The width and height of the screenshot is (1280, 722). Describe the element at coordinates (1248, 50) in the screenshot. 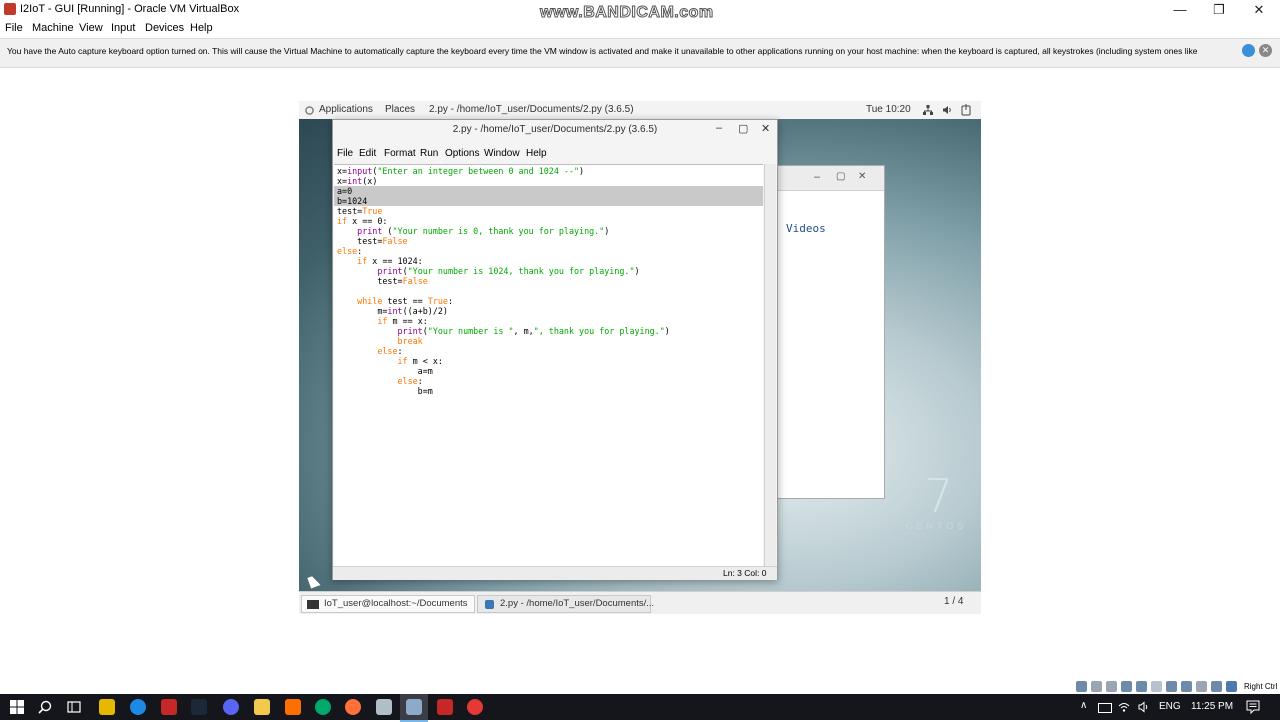

I see `info-icon` at that location.